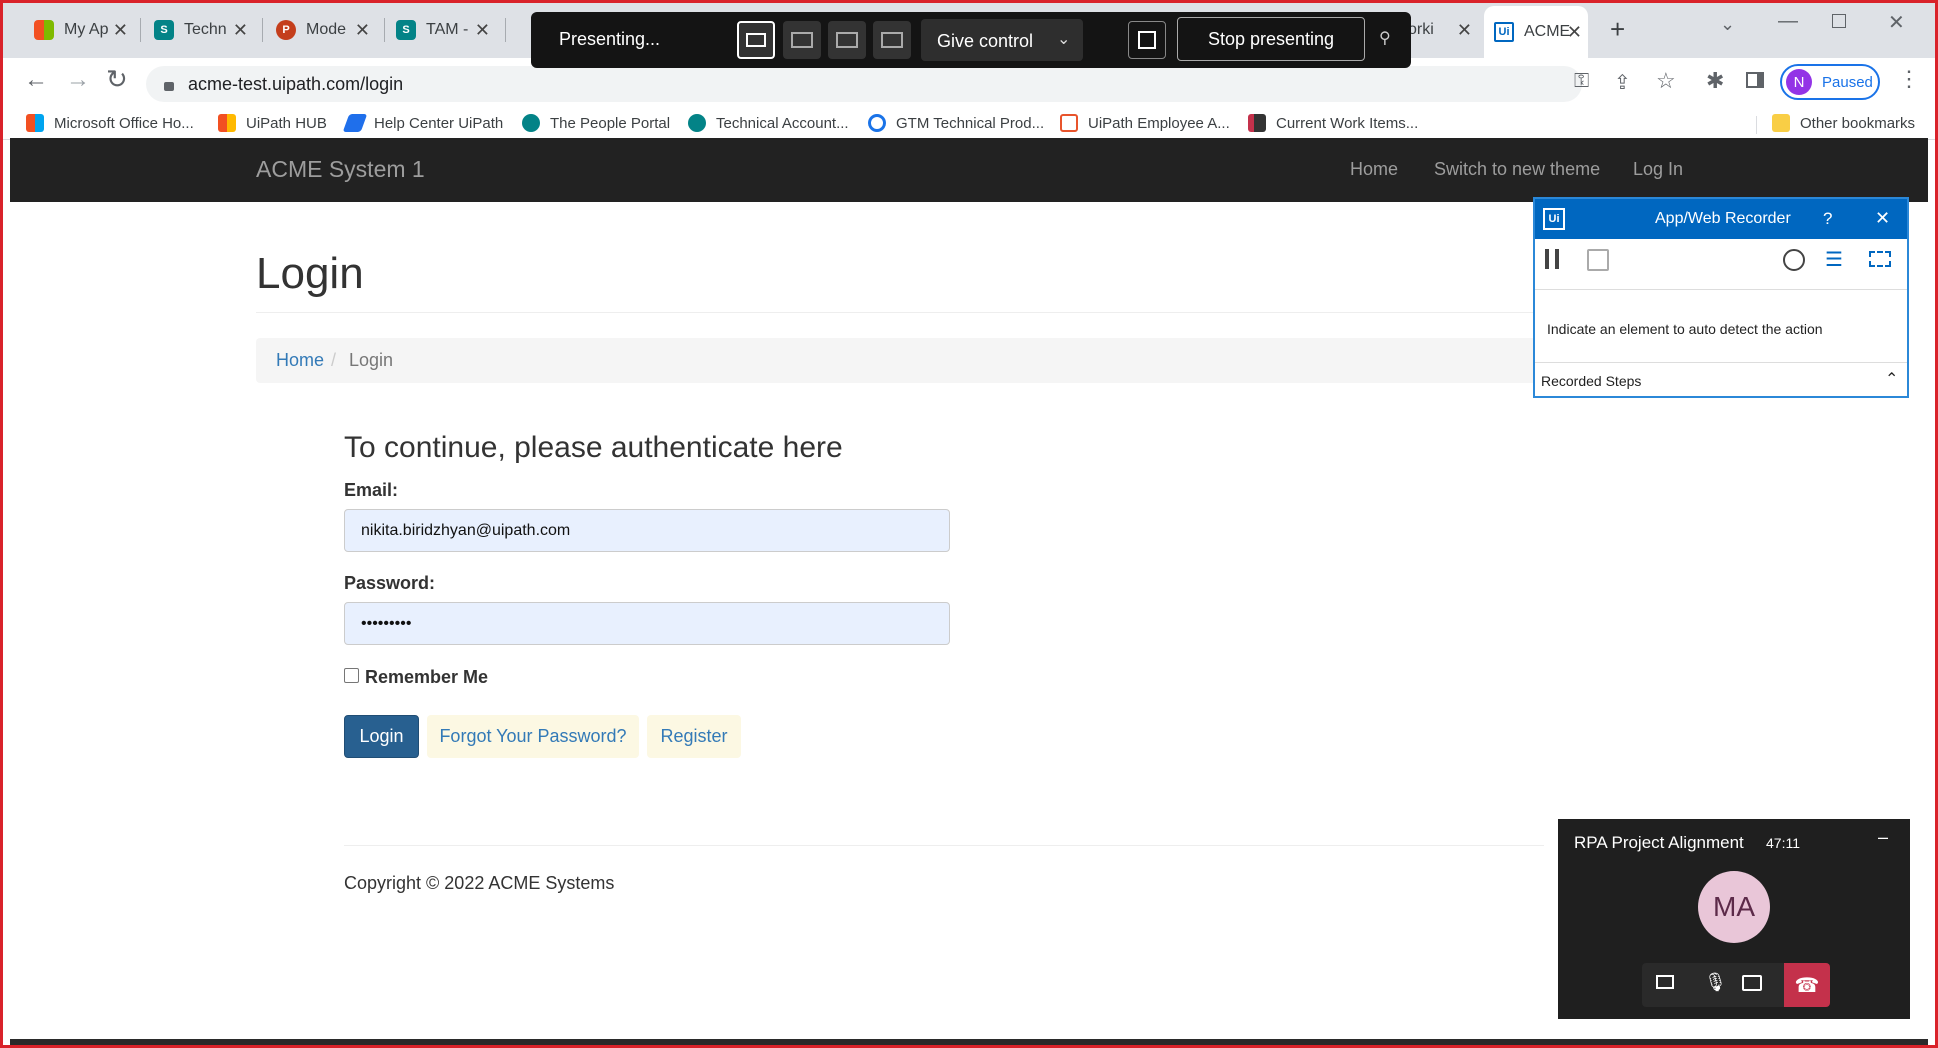 This screenshot has width=1938, height=1048. I want to click on share-tray-icon, so click(1752, 983).